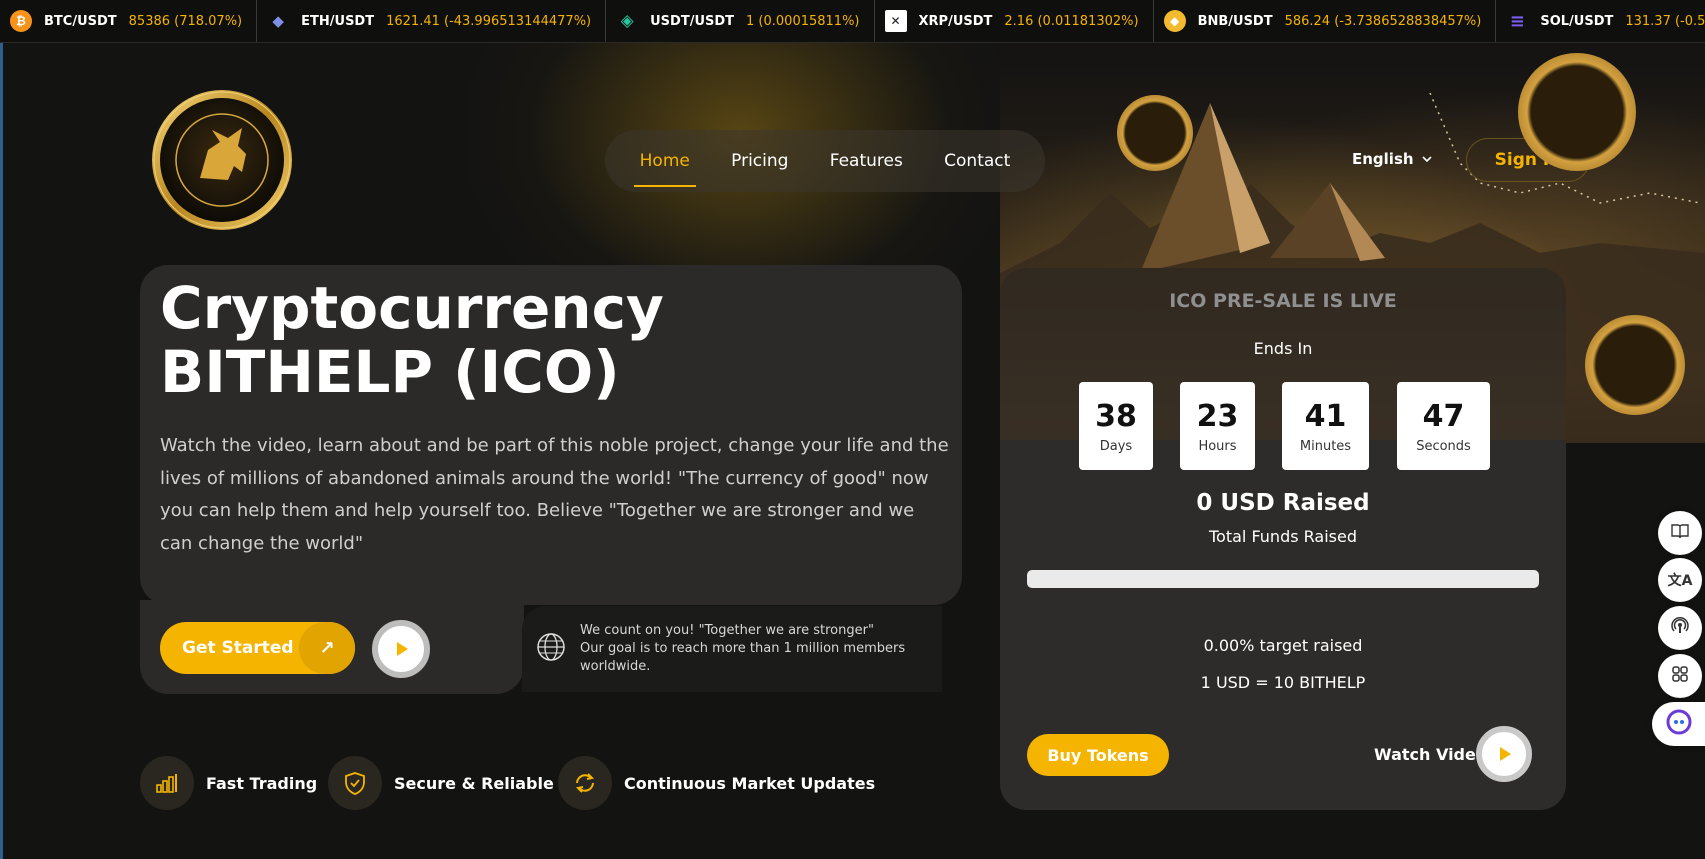  I want to click on countdown-value: 41, so click(1325, 416).